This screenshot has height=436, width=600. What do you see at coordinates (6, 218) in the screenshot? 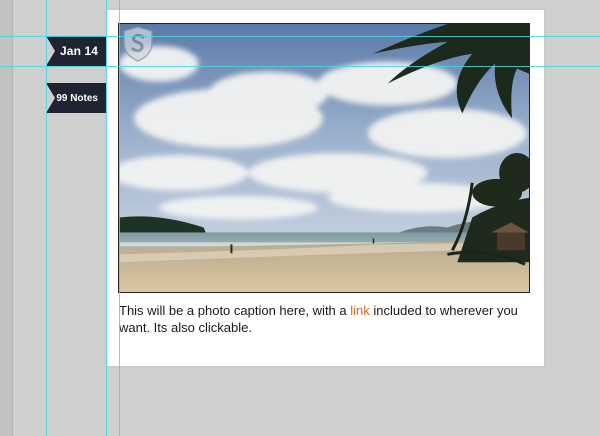
I see `ruler-strip` at bounding box center [6, 218].